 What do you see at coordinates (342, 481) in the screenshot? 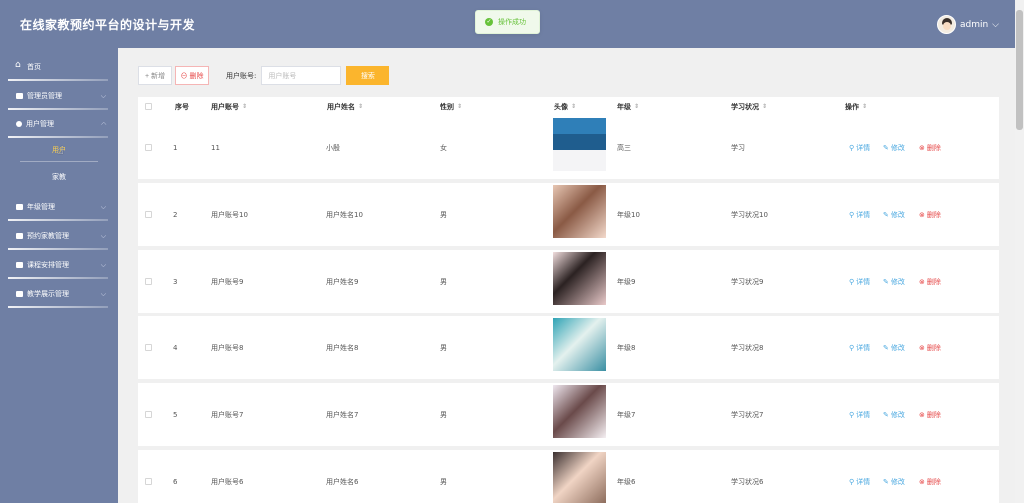
I see `cell-name: 用户姓名6` at bounding box center [342, 481].